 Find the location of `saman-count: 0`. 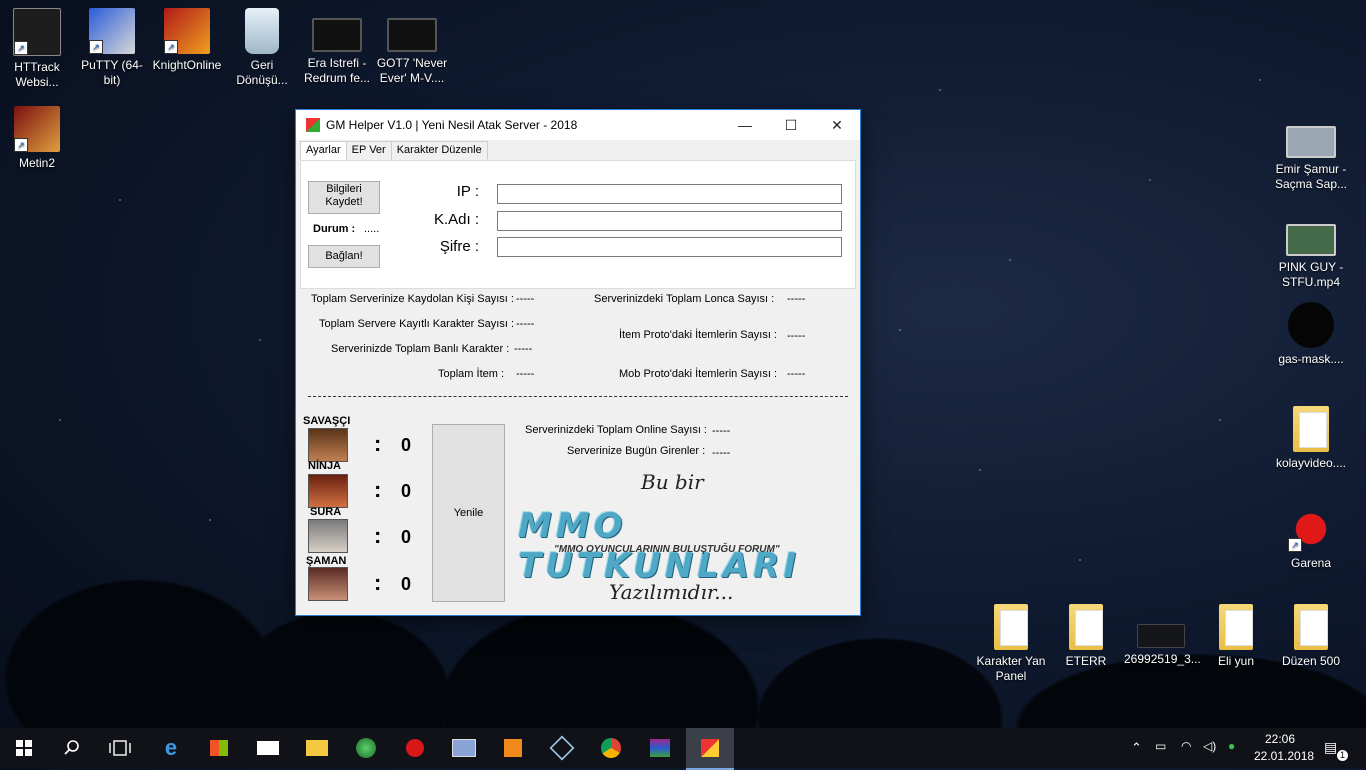

saman-count: 0 is located at coordinates (406, 584).